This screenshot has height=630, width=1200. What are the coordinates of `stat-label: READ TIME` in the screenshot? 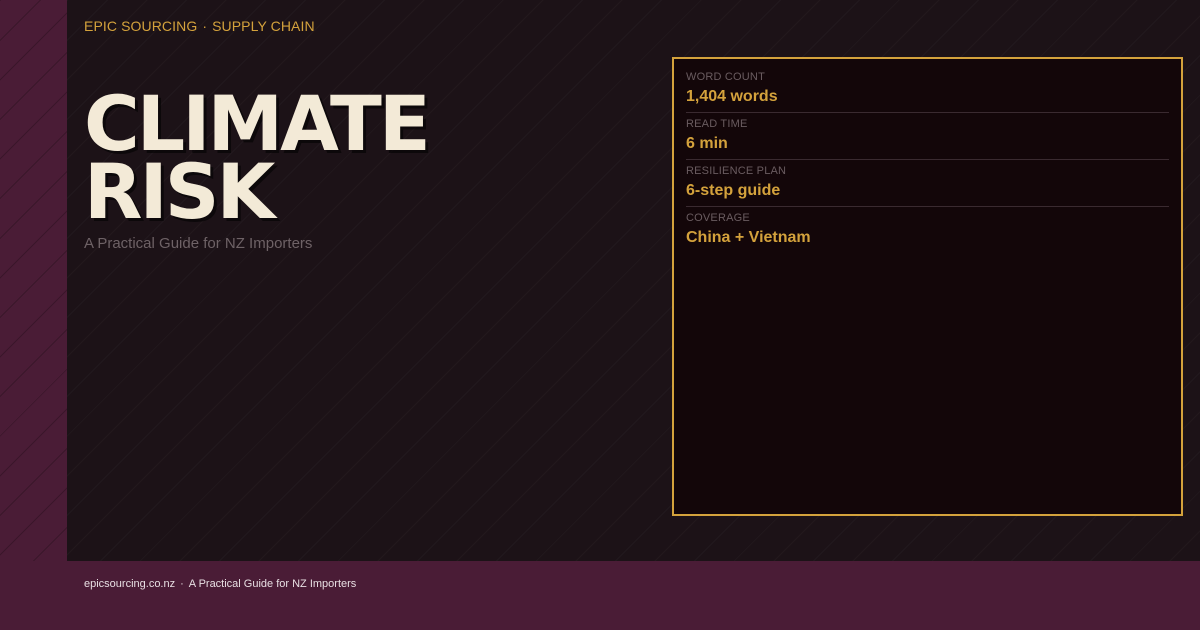 It's located at (717, 124).